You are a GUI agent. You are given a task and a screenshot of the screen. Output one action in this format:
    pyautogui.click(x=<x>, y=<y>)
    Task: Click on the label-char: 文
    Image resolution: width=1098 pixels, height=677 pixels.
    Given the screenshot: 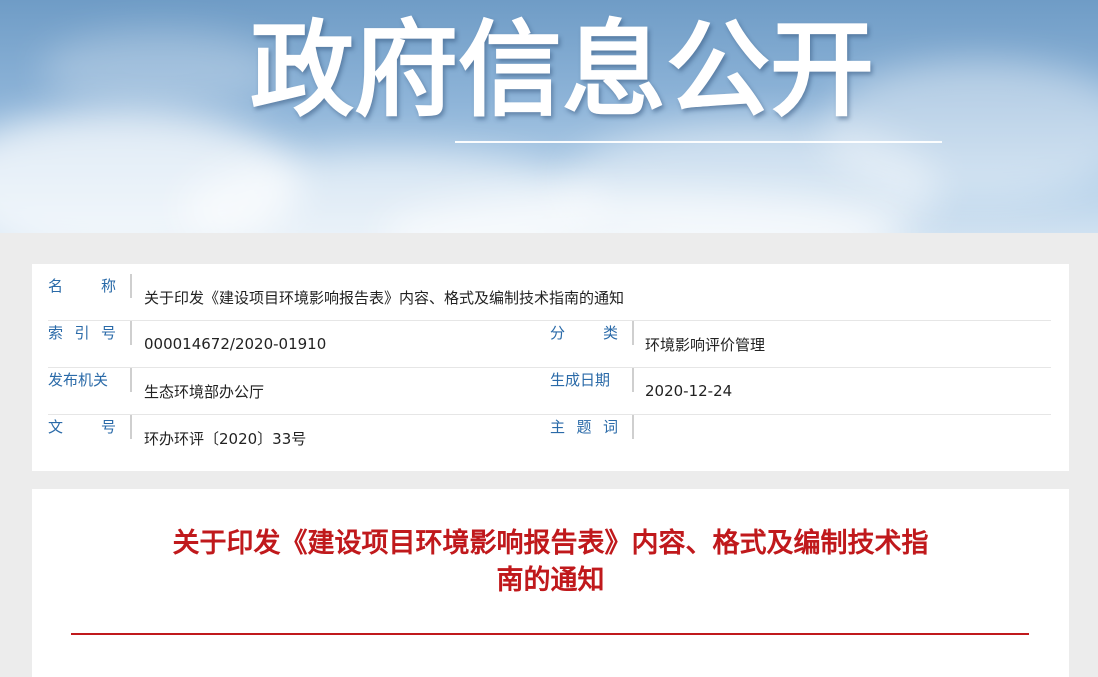 What is the action you would take?
    pyautogui.click(x=56, y=427)
    